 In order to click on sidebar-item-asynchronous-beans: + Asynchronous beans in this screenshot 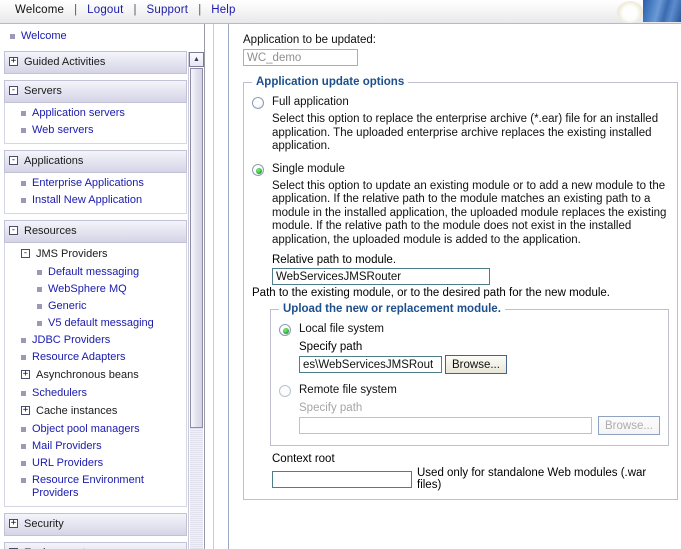, I will do `click(95, 375)`.